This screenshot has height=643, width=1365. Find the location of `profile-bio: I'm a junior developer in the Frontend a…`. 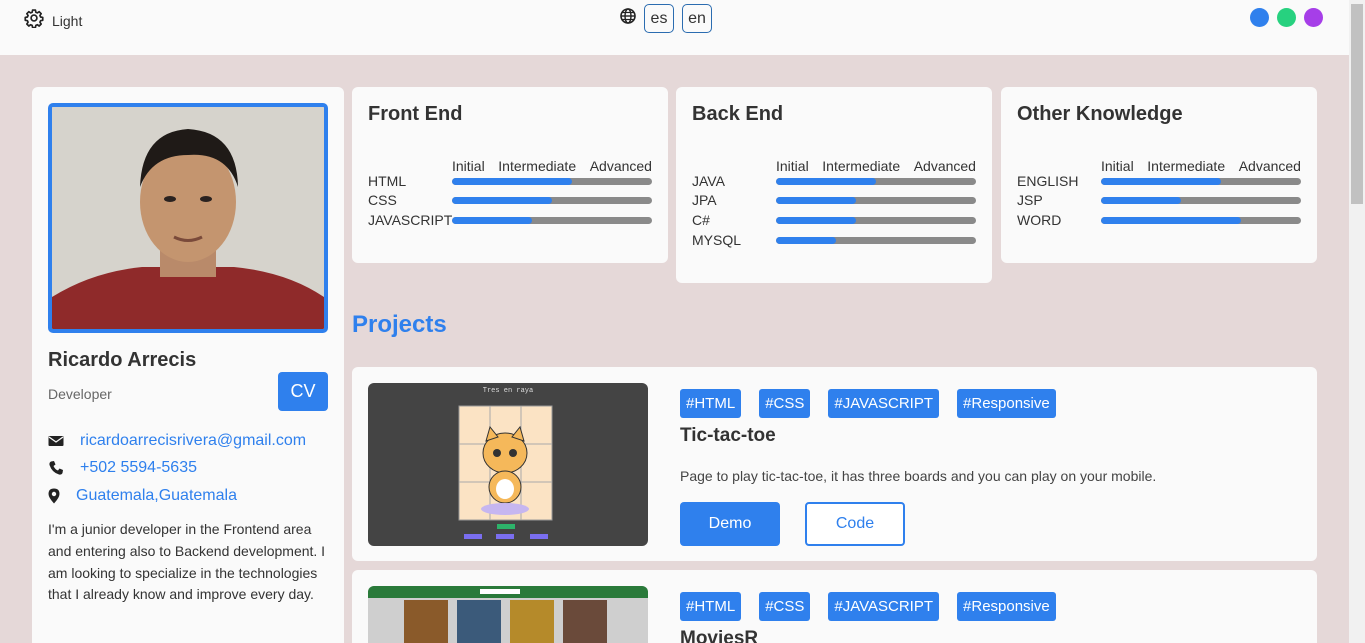

profile-bio: I'm a junior developer in the Frontend a… is located at coordinates (187, 562).